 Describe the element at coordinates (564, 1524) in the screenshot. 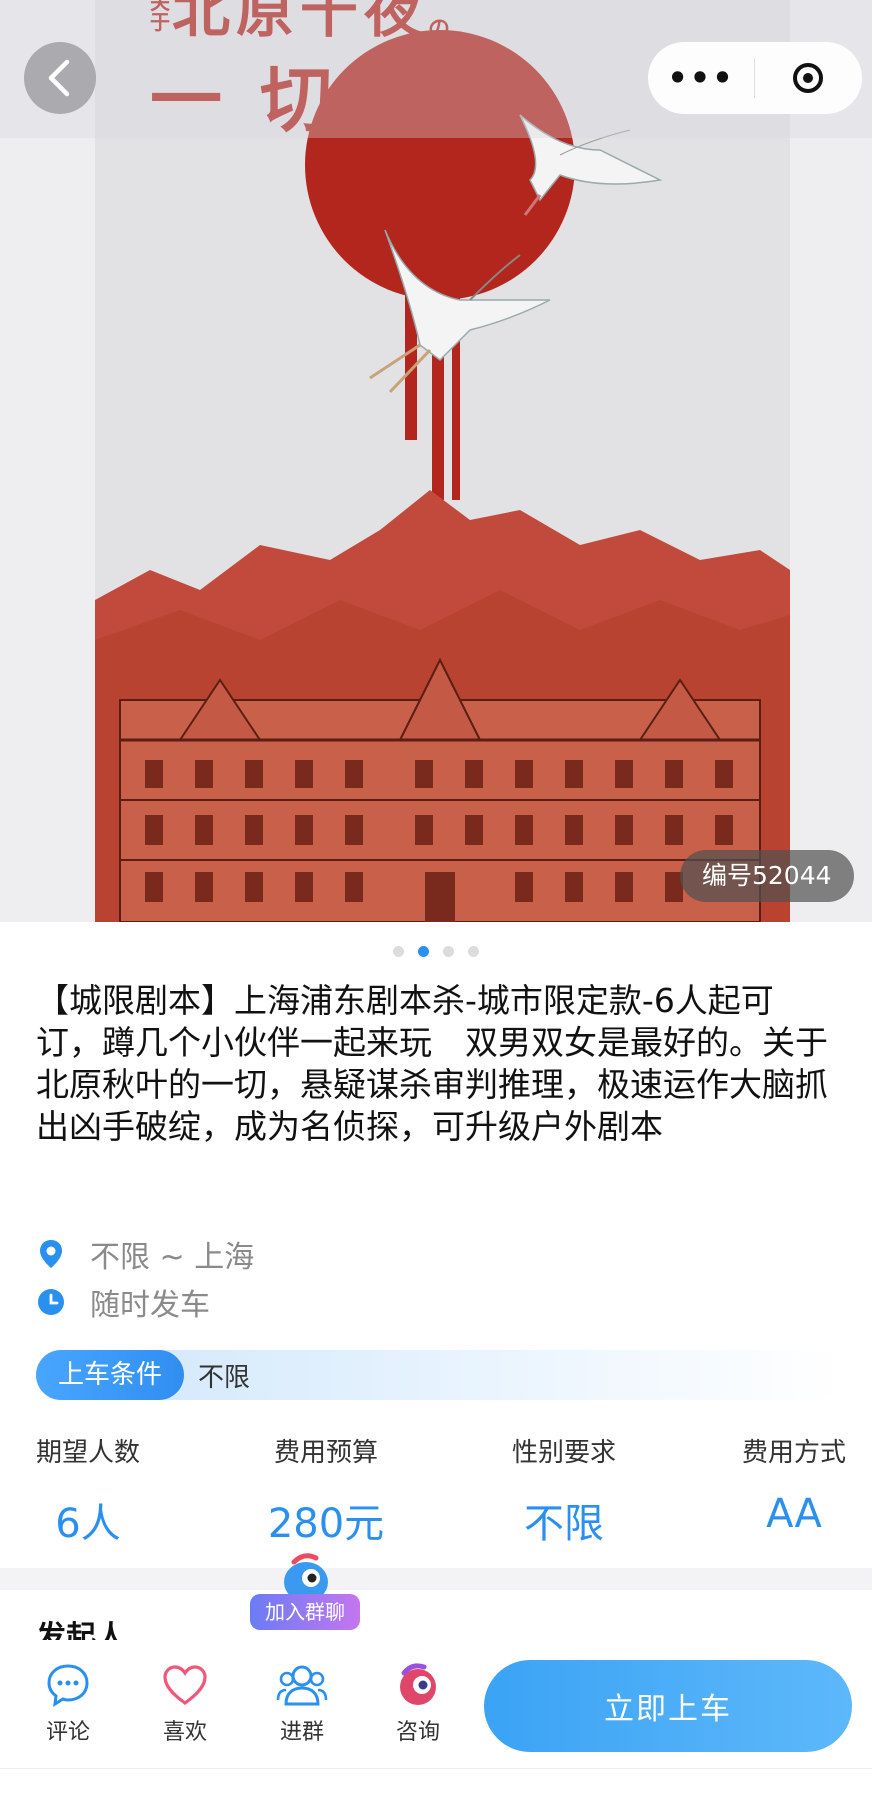

I see `stat-value: 不限` at that location.